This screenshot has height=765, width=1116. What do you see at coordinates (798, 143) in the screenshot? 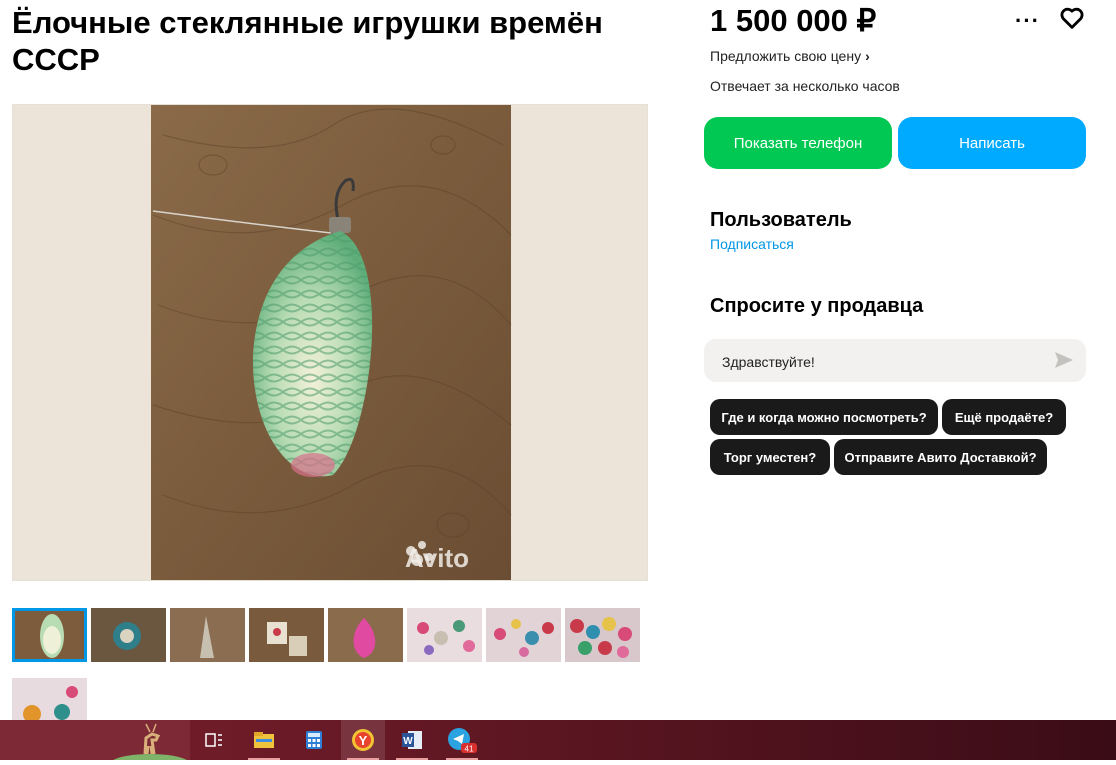
I see `show-phone-button: Показать телефон` at bounding box center [798, 143].